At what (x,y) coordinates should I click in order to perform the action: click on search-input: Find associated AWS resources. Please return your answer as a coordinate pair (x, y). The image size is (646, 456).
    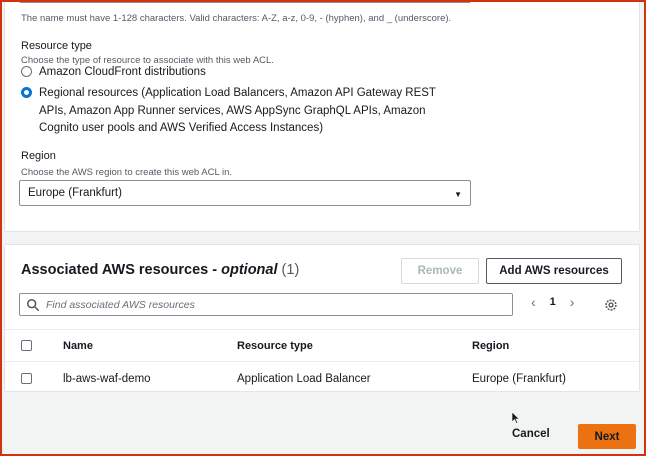
    Looking at the image, I should click on (266, 304).